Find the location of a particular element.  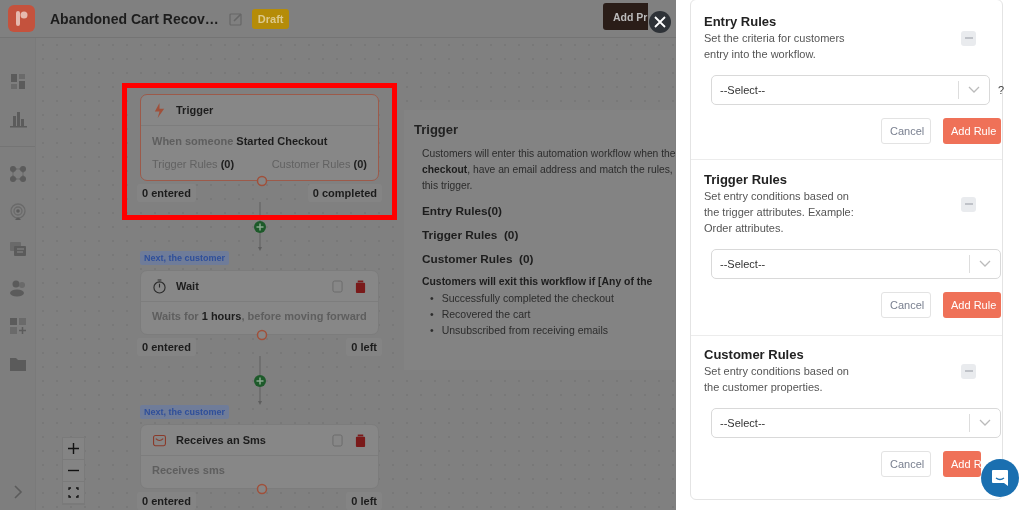

add-button: Add Pr is located at coordinates (626, 16).